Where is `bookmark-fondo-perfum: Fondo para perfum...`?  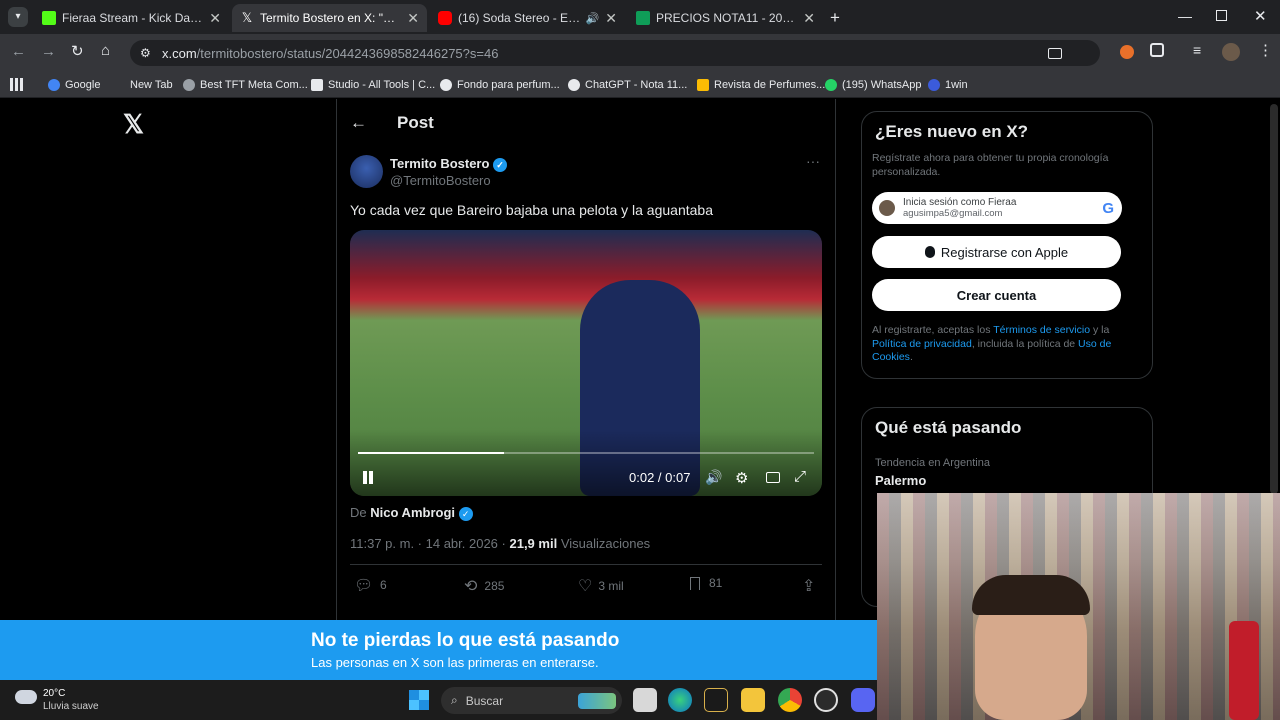
bookmark-fondo-perfum: Fondo para perfum... is located at coordinates (500, 85).